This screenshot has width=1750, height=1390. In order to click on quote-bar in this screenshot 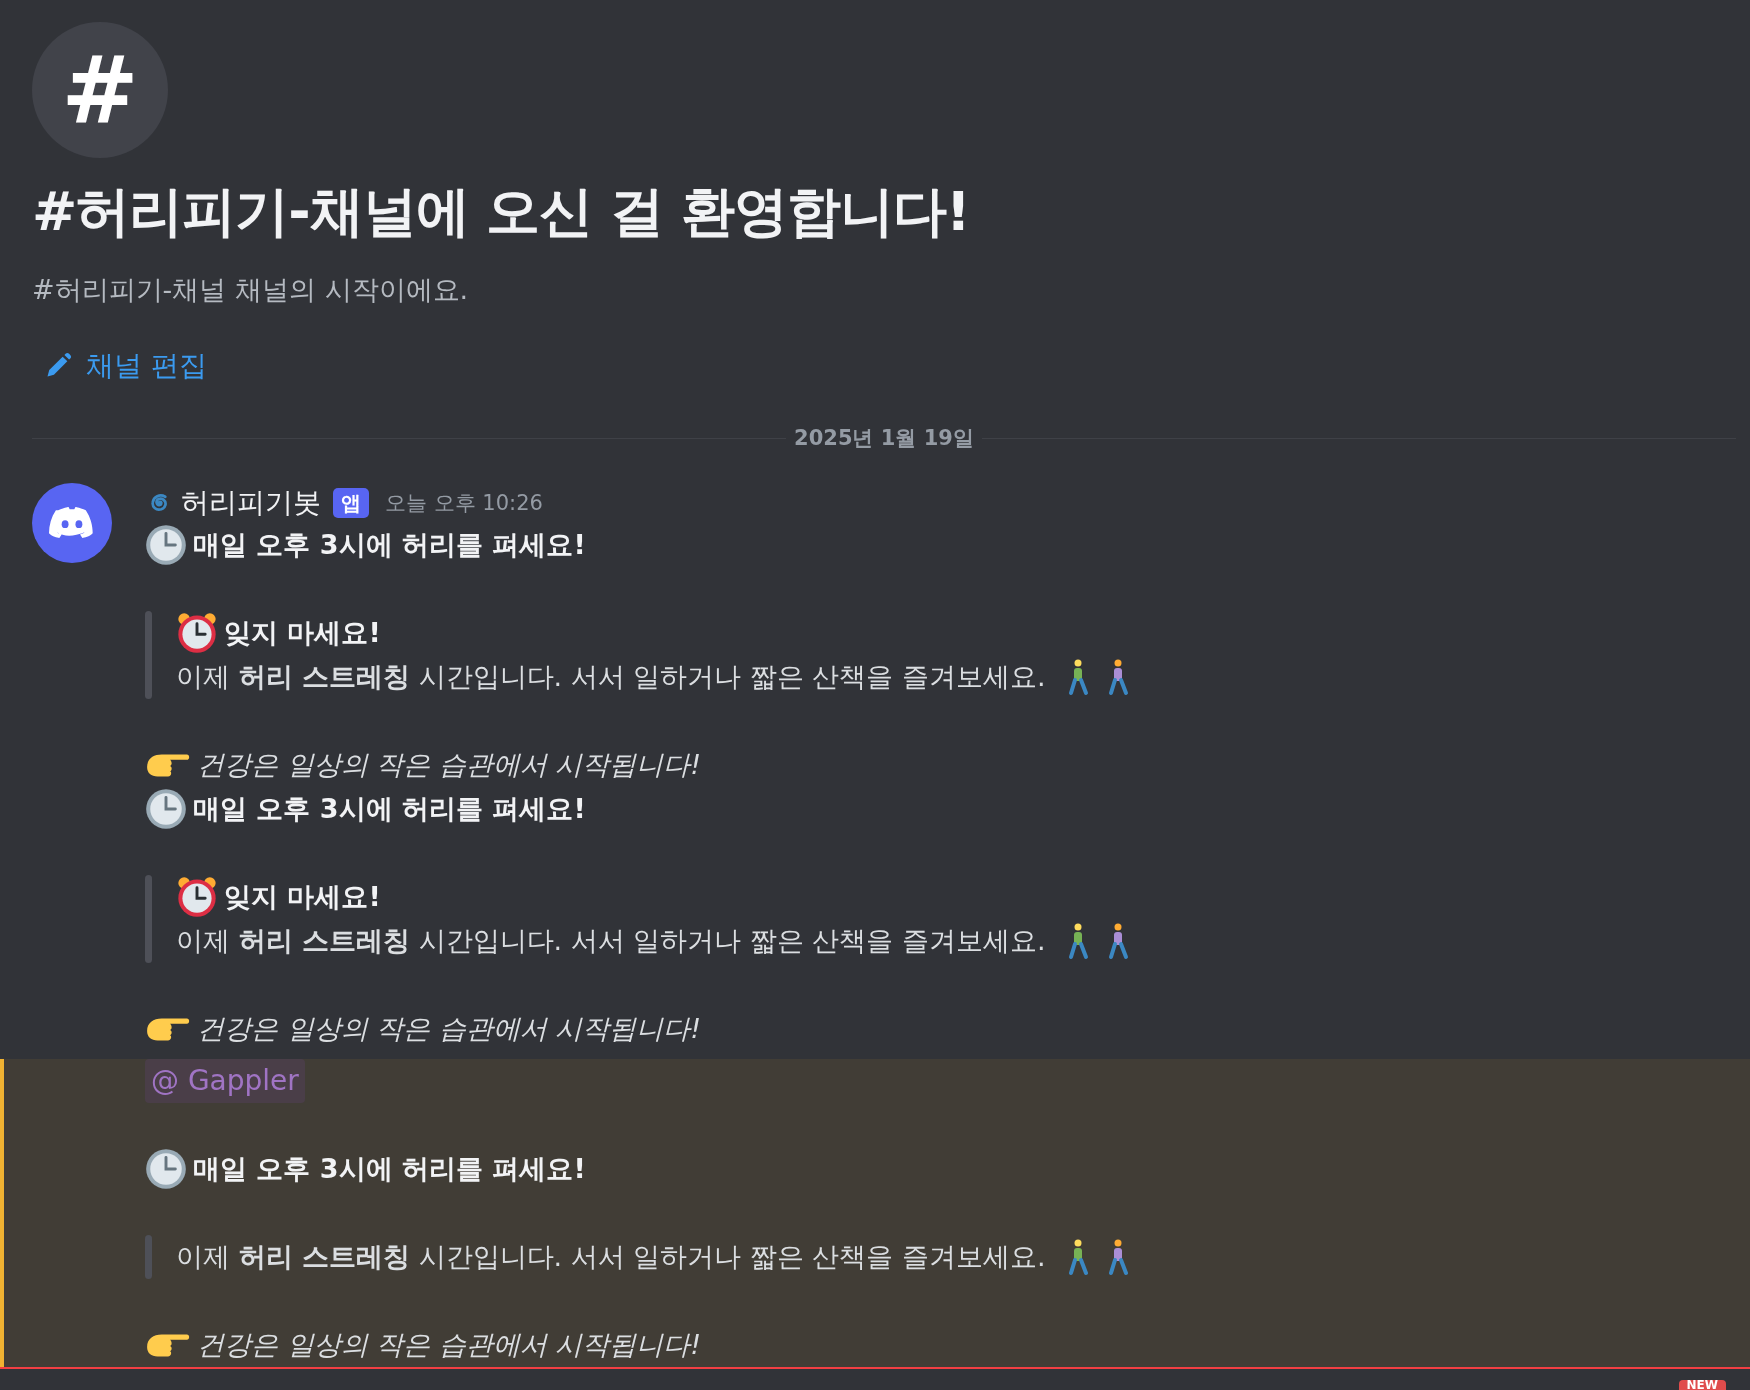, I will do `click(148, 1257)`.